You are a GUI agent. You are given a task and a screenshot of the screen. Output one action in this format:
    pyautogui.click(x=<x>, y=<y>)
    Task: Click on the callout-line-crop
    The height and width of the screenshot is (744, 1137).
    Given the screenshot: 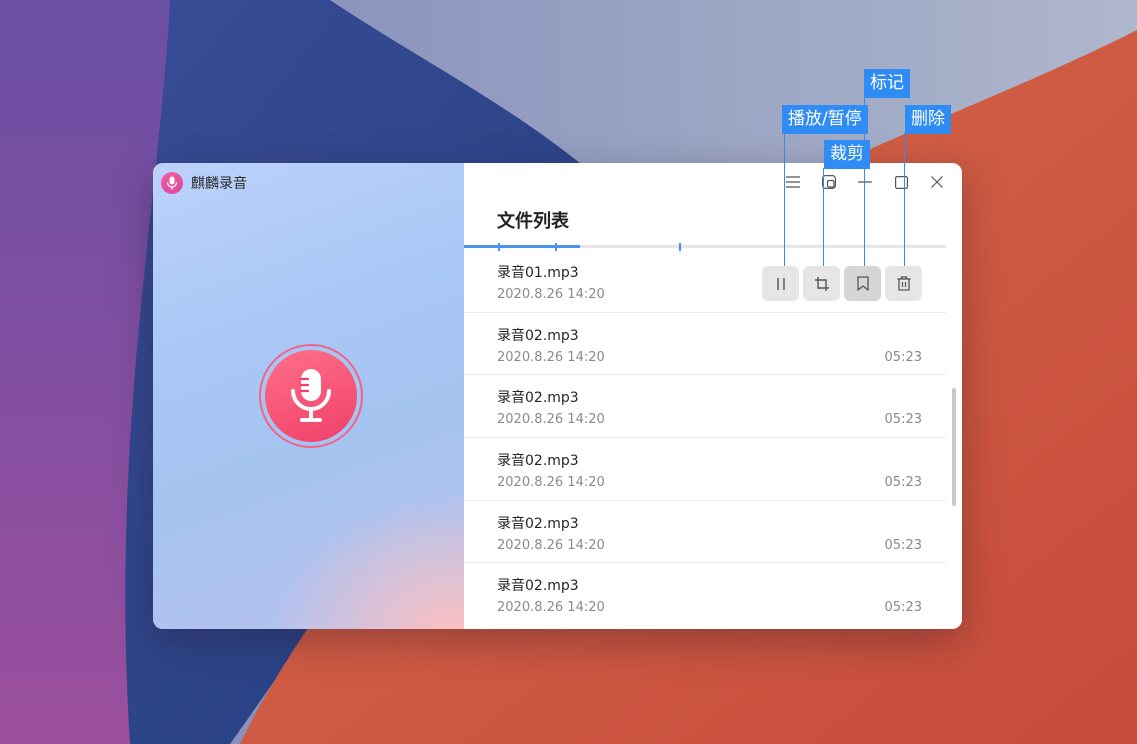 What is the action you would take?
    pyautogui.click(x=823, y=217)
    